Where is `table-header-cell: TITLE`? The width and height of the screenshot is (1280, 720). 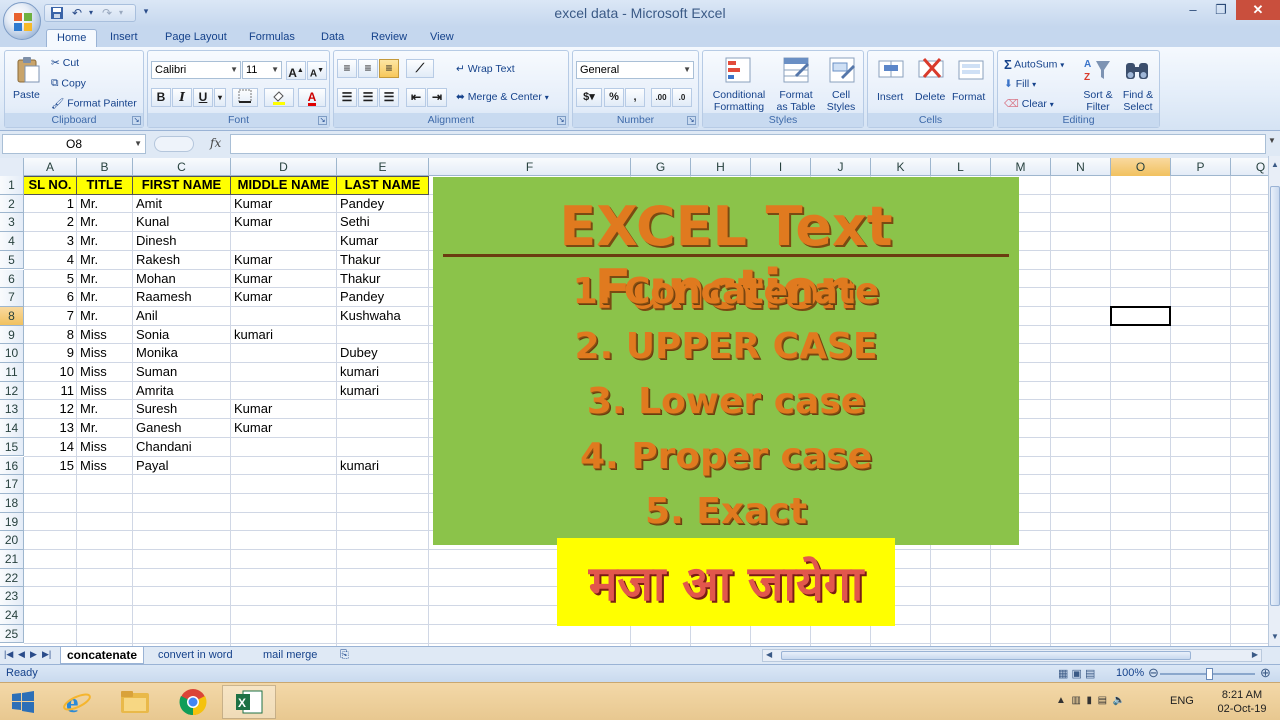
table-header-cell: TITLE is located at coordinates (105, 185).